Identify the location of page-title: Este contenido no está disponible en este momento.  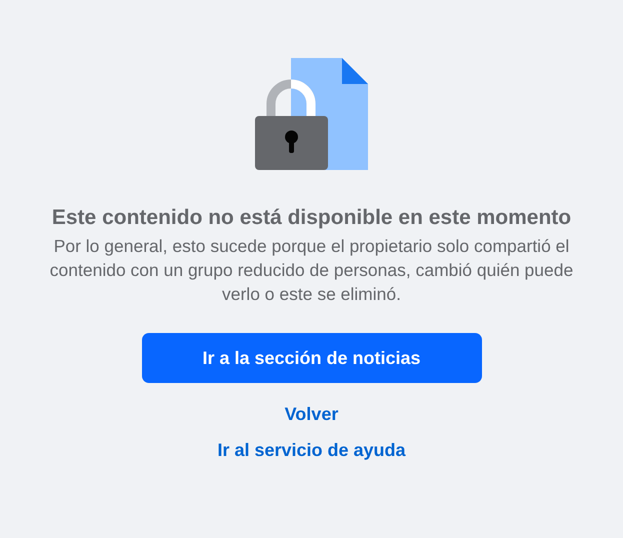
(312, 218).